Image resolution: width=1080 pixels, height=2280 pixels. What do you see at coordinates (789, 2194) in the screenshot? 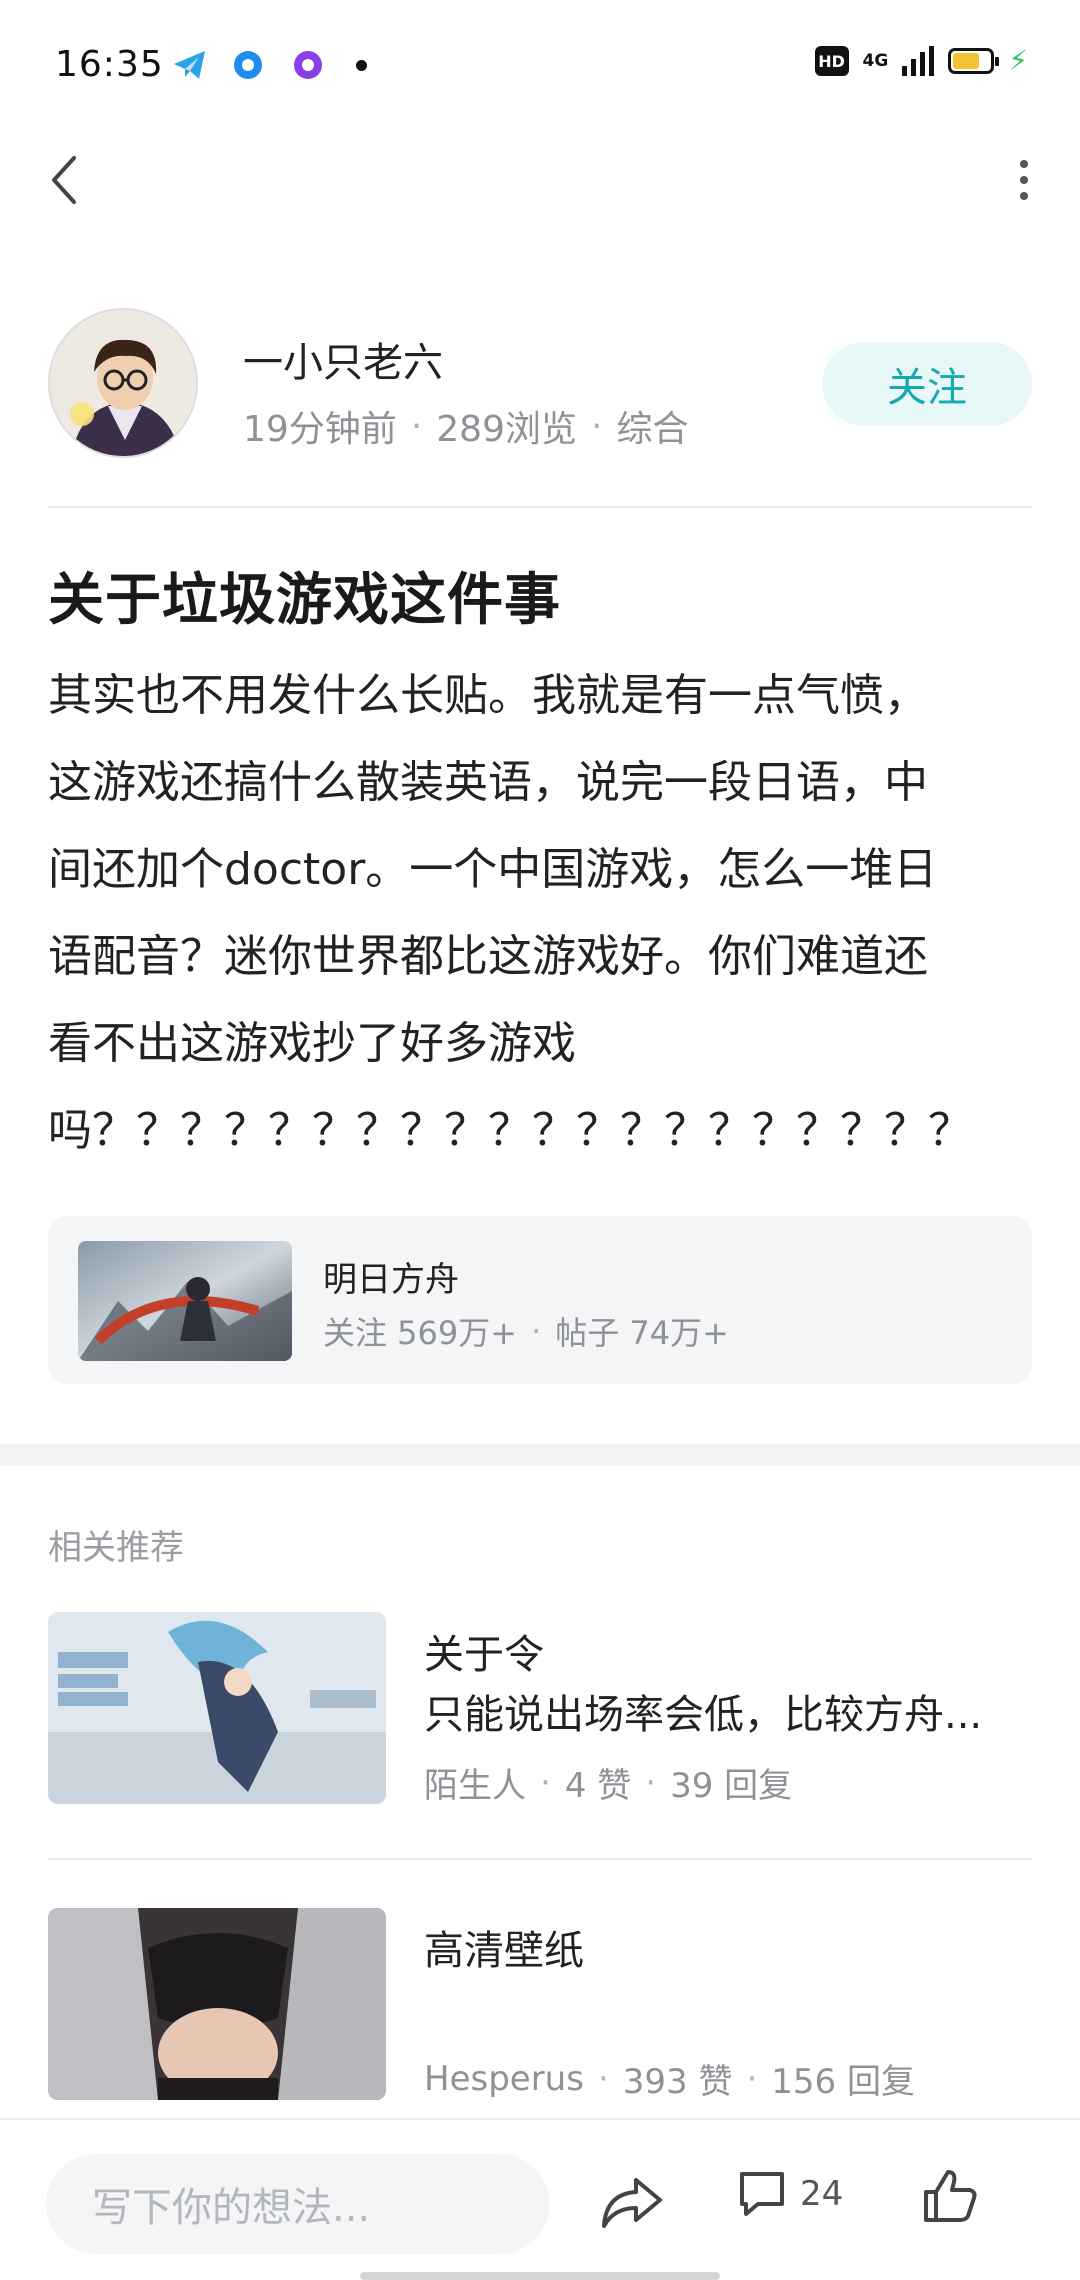
I see `comment-button: 24` at bounding box center [789, 2194].